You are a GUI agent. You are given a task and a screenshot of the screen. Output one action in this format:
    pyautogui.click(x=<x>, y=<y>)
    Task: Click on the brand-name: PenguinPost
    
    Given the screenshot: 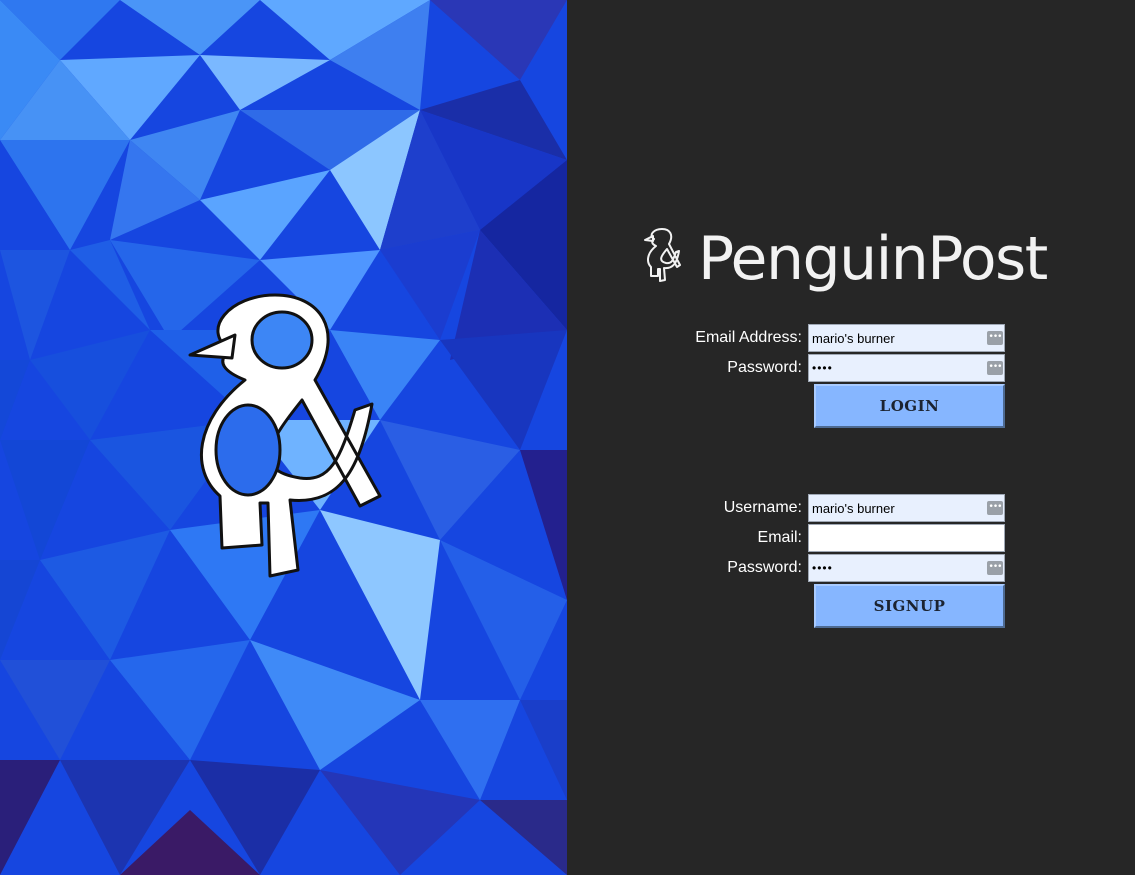 What is the action you would take?
    pyautogui.click(x=873, y=259)
    